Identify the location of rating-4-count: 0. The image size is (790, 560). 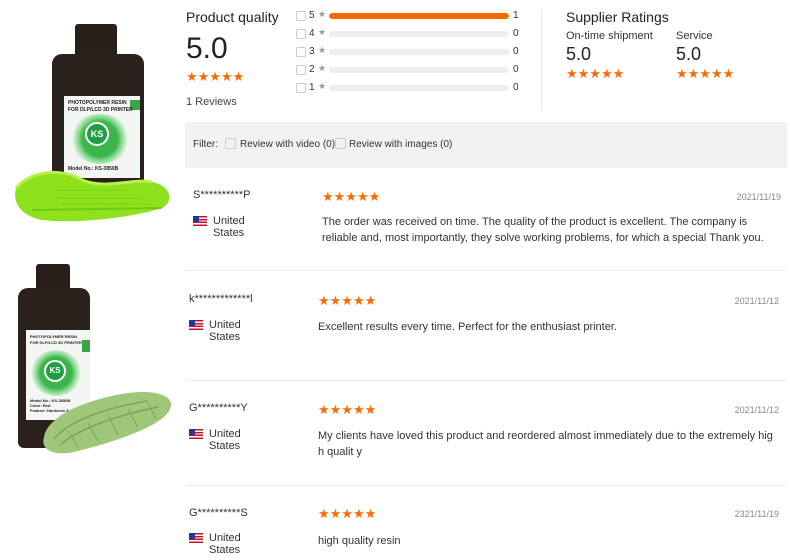
(516, 33).